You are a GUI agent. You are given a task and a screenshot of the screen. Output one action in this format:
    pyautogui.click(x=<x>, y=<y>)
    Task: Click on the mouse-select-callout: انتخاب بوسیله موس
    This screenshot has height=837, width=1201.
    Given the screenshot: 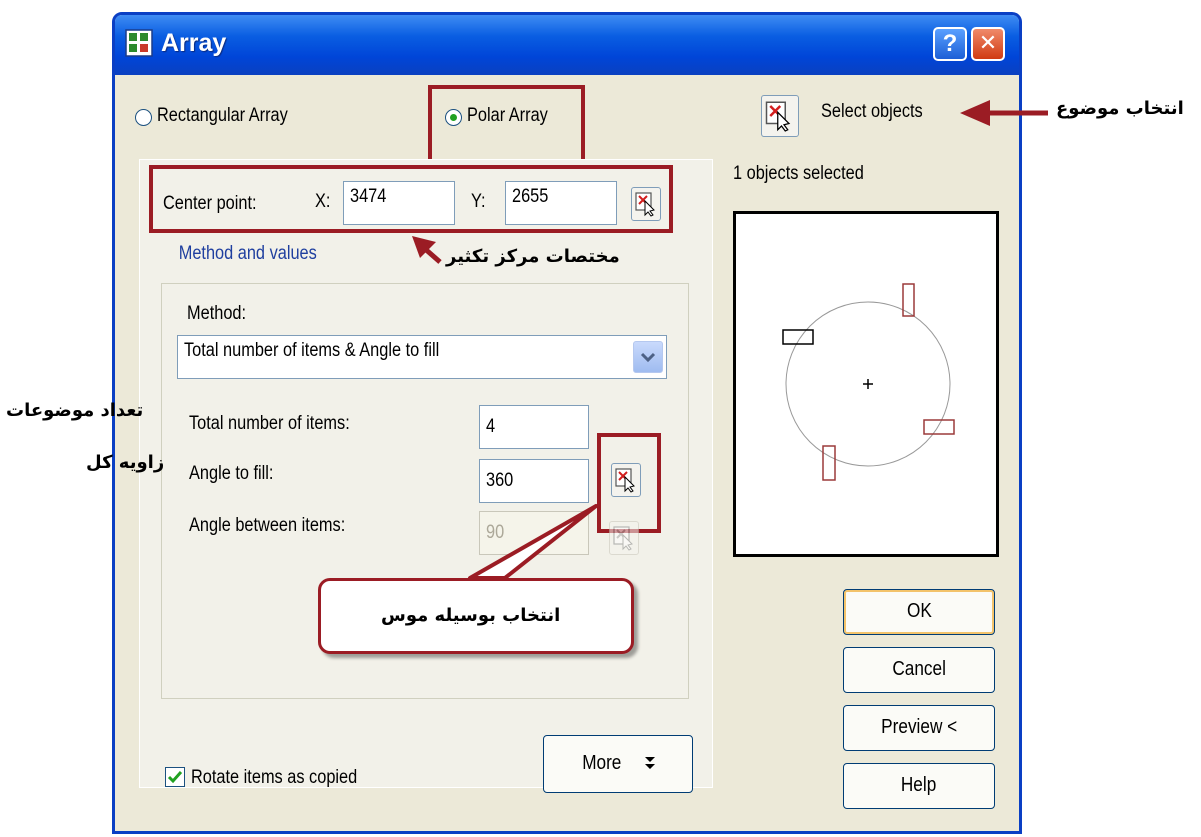 What is the action you would take?
    pyautogui.click(x=476, y=616)
    